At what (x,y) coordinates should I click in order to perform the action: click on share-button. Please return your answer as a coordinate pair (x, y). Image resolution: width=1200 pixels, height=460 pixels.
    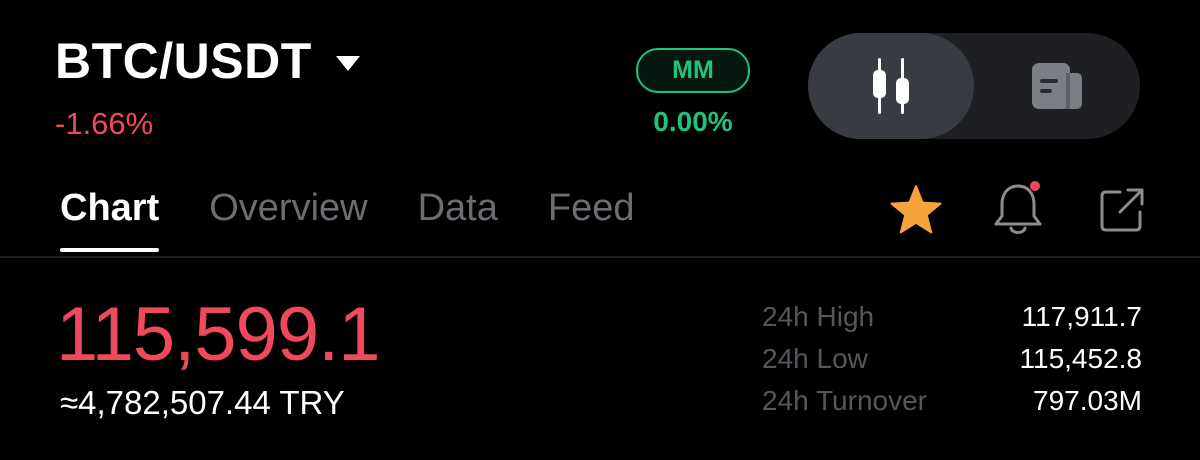
    Looking at the image, I should click on (1122, 210).